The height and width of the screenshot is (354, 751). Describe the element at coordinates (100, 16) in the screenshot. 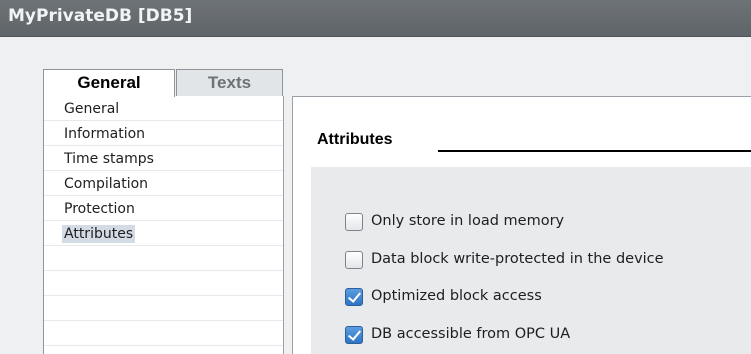

I see `window-title: MyPrivateDB [DB5]` at that location.